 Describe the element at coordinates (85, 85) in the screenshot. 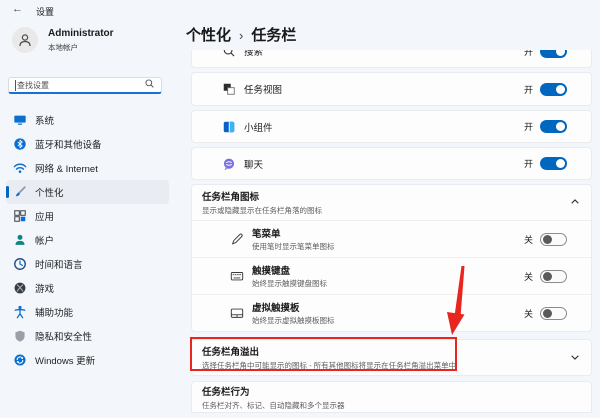

I see `search-input: 查找设置` at that location.